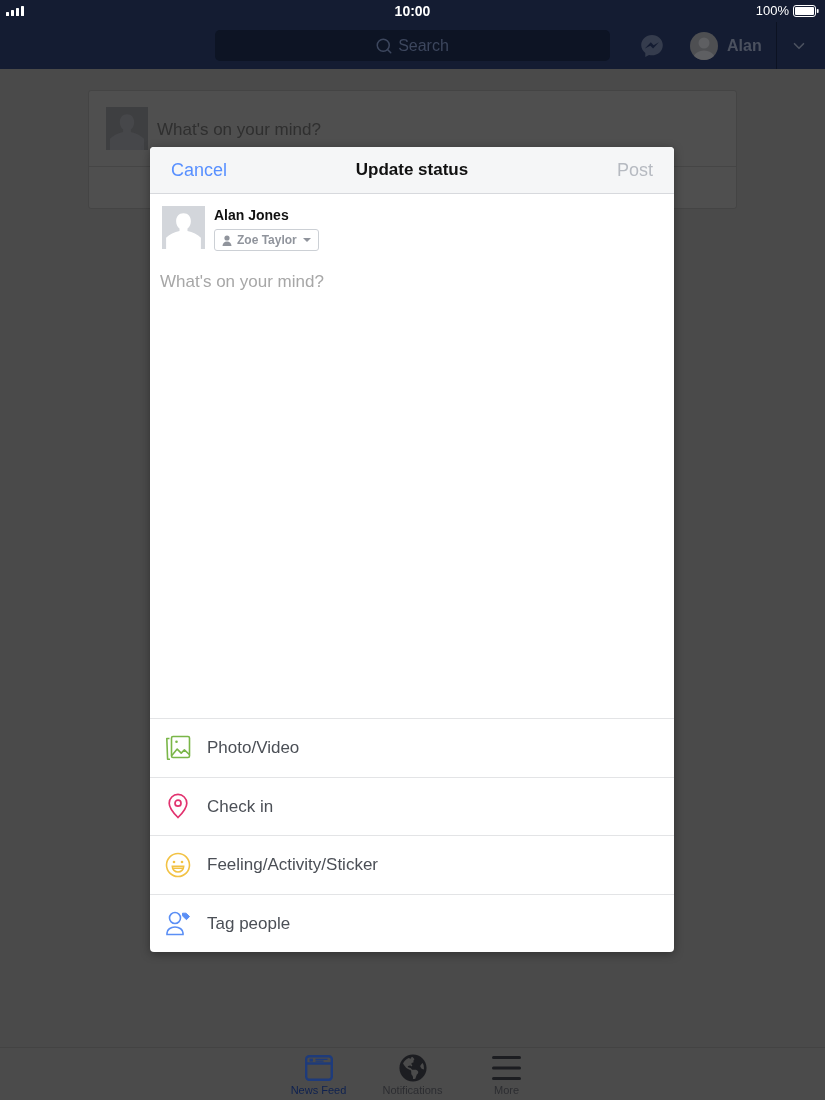 This screenshot has width=825, height=1100. I want to click on menu-icon, so click(506, 1068).